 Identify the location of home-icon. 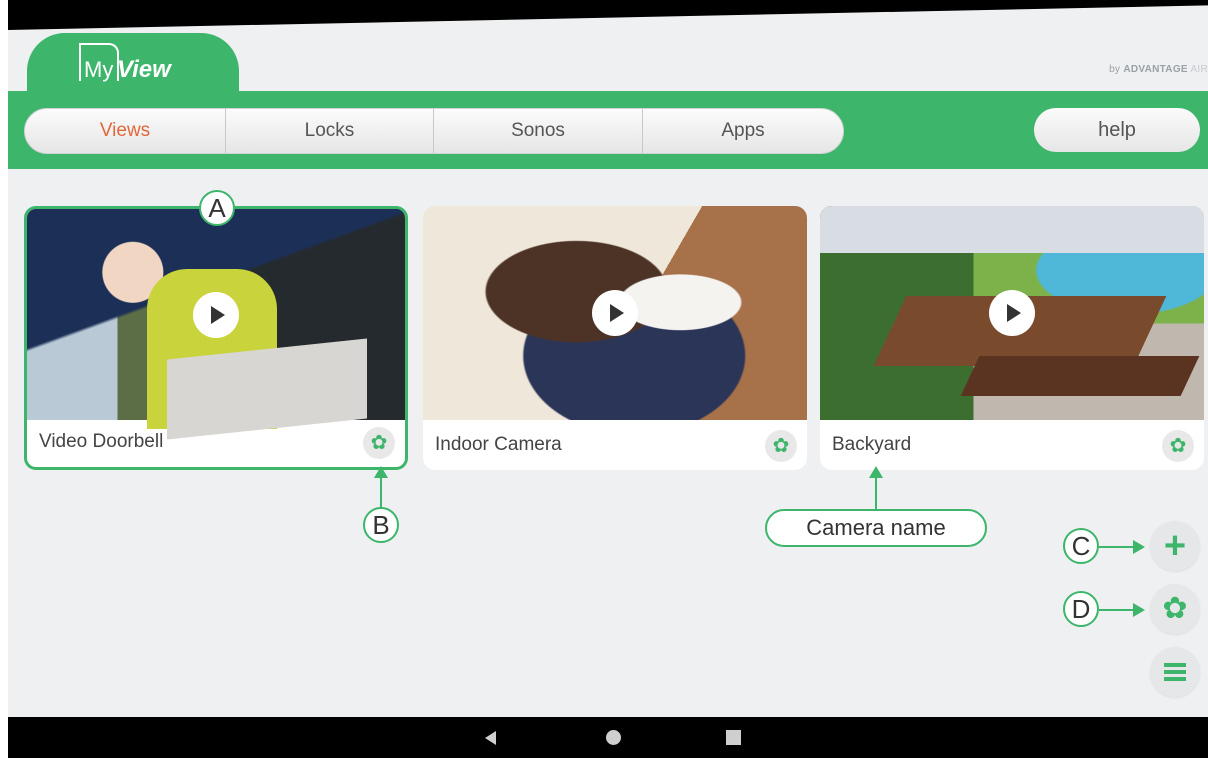
(613, 737).